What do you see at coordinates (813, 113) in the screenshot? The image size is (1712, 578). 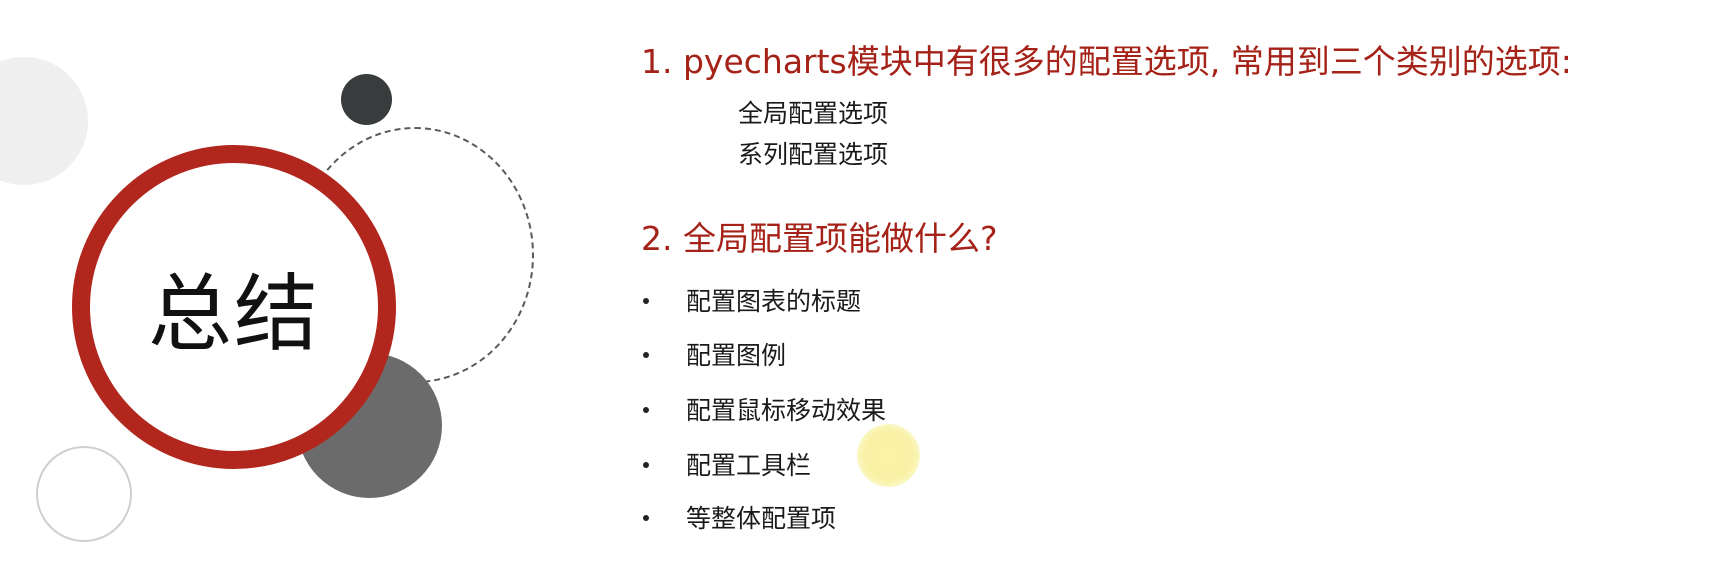 I see `section1-item: 全局配置选项` at bounding box center [813, 113].